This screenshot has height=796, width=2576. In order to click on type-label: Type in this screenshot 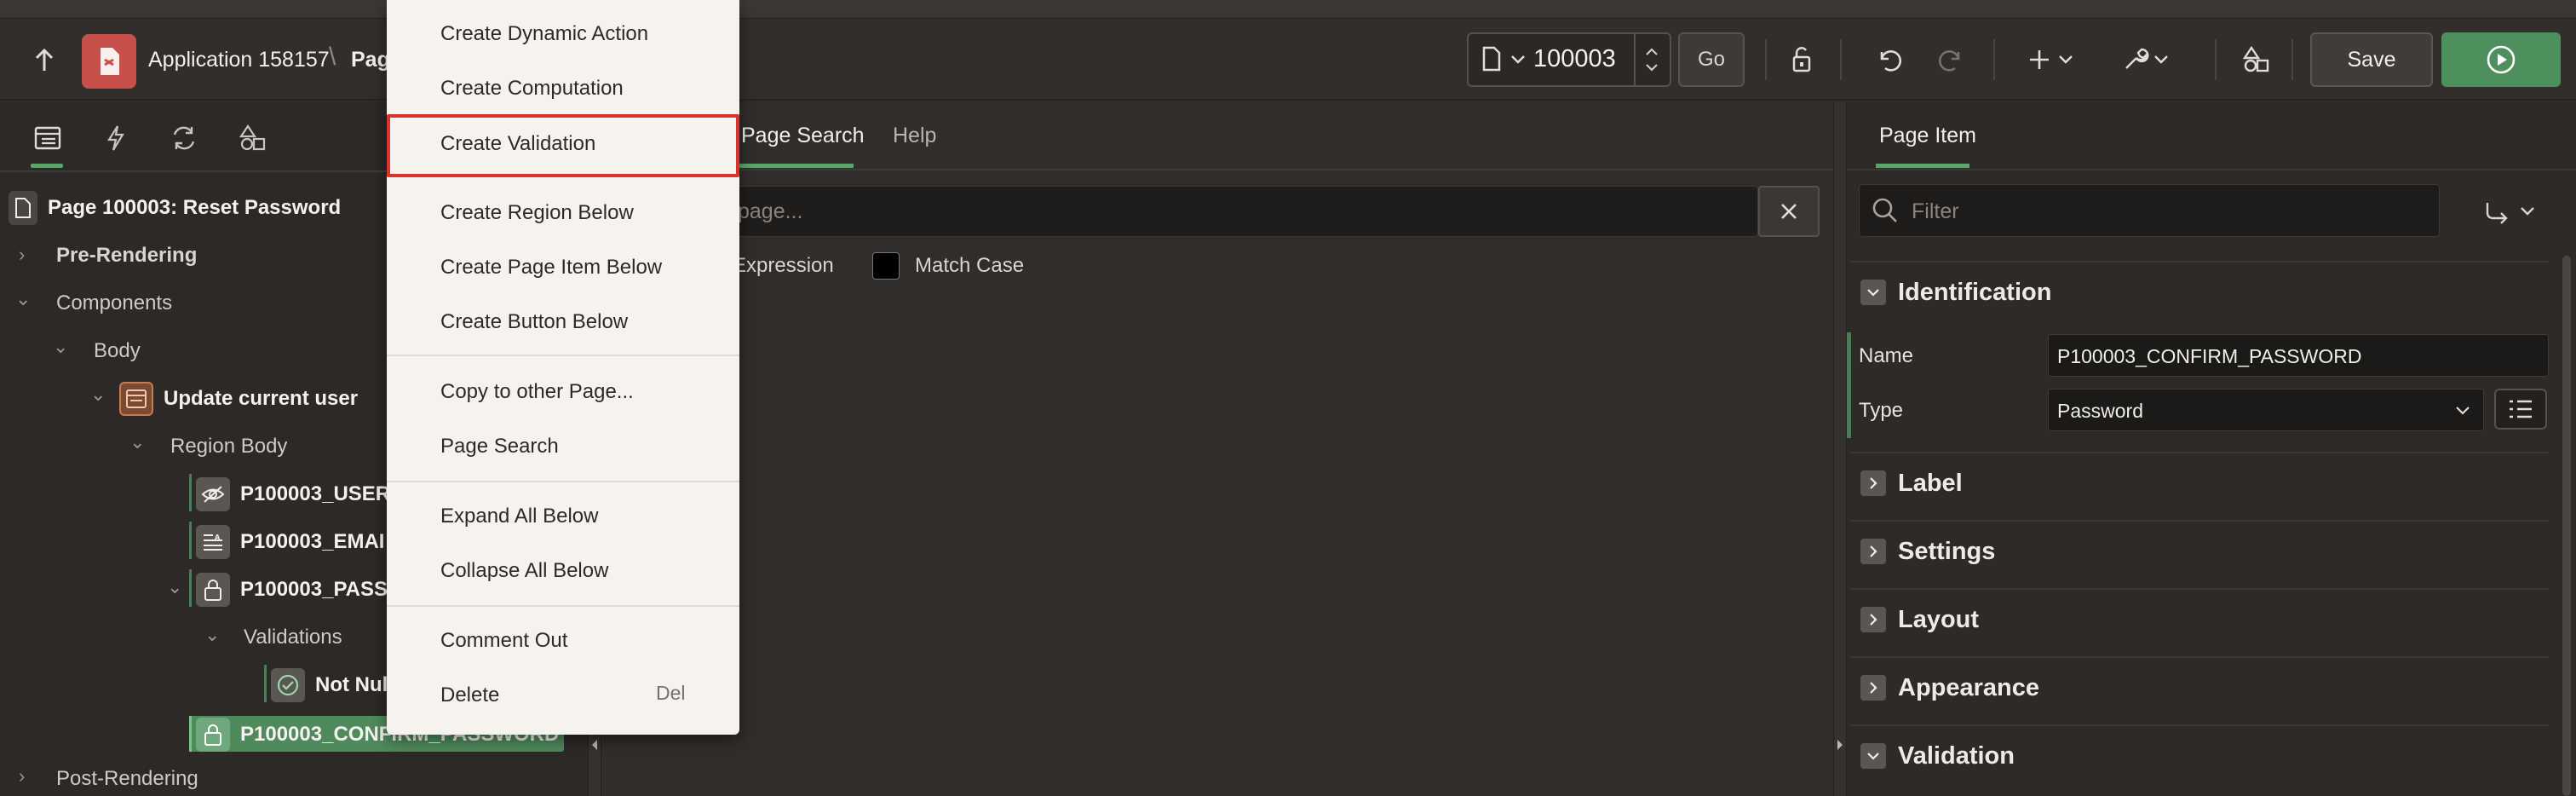, I will do `click(1882, 410)`.